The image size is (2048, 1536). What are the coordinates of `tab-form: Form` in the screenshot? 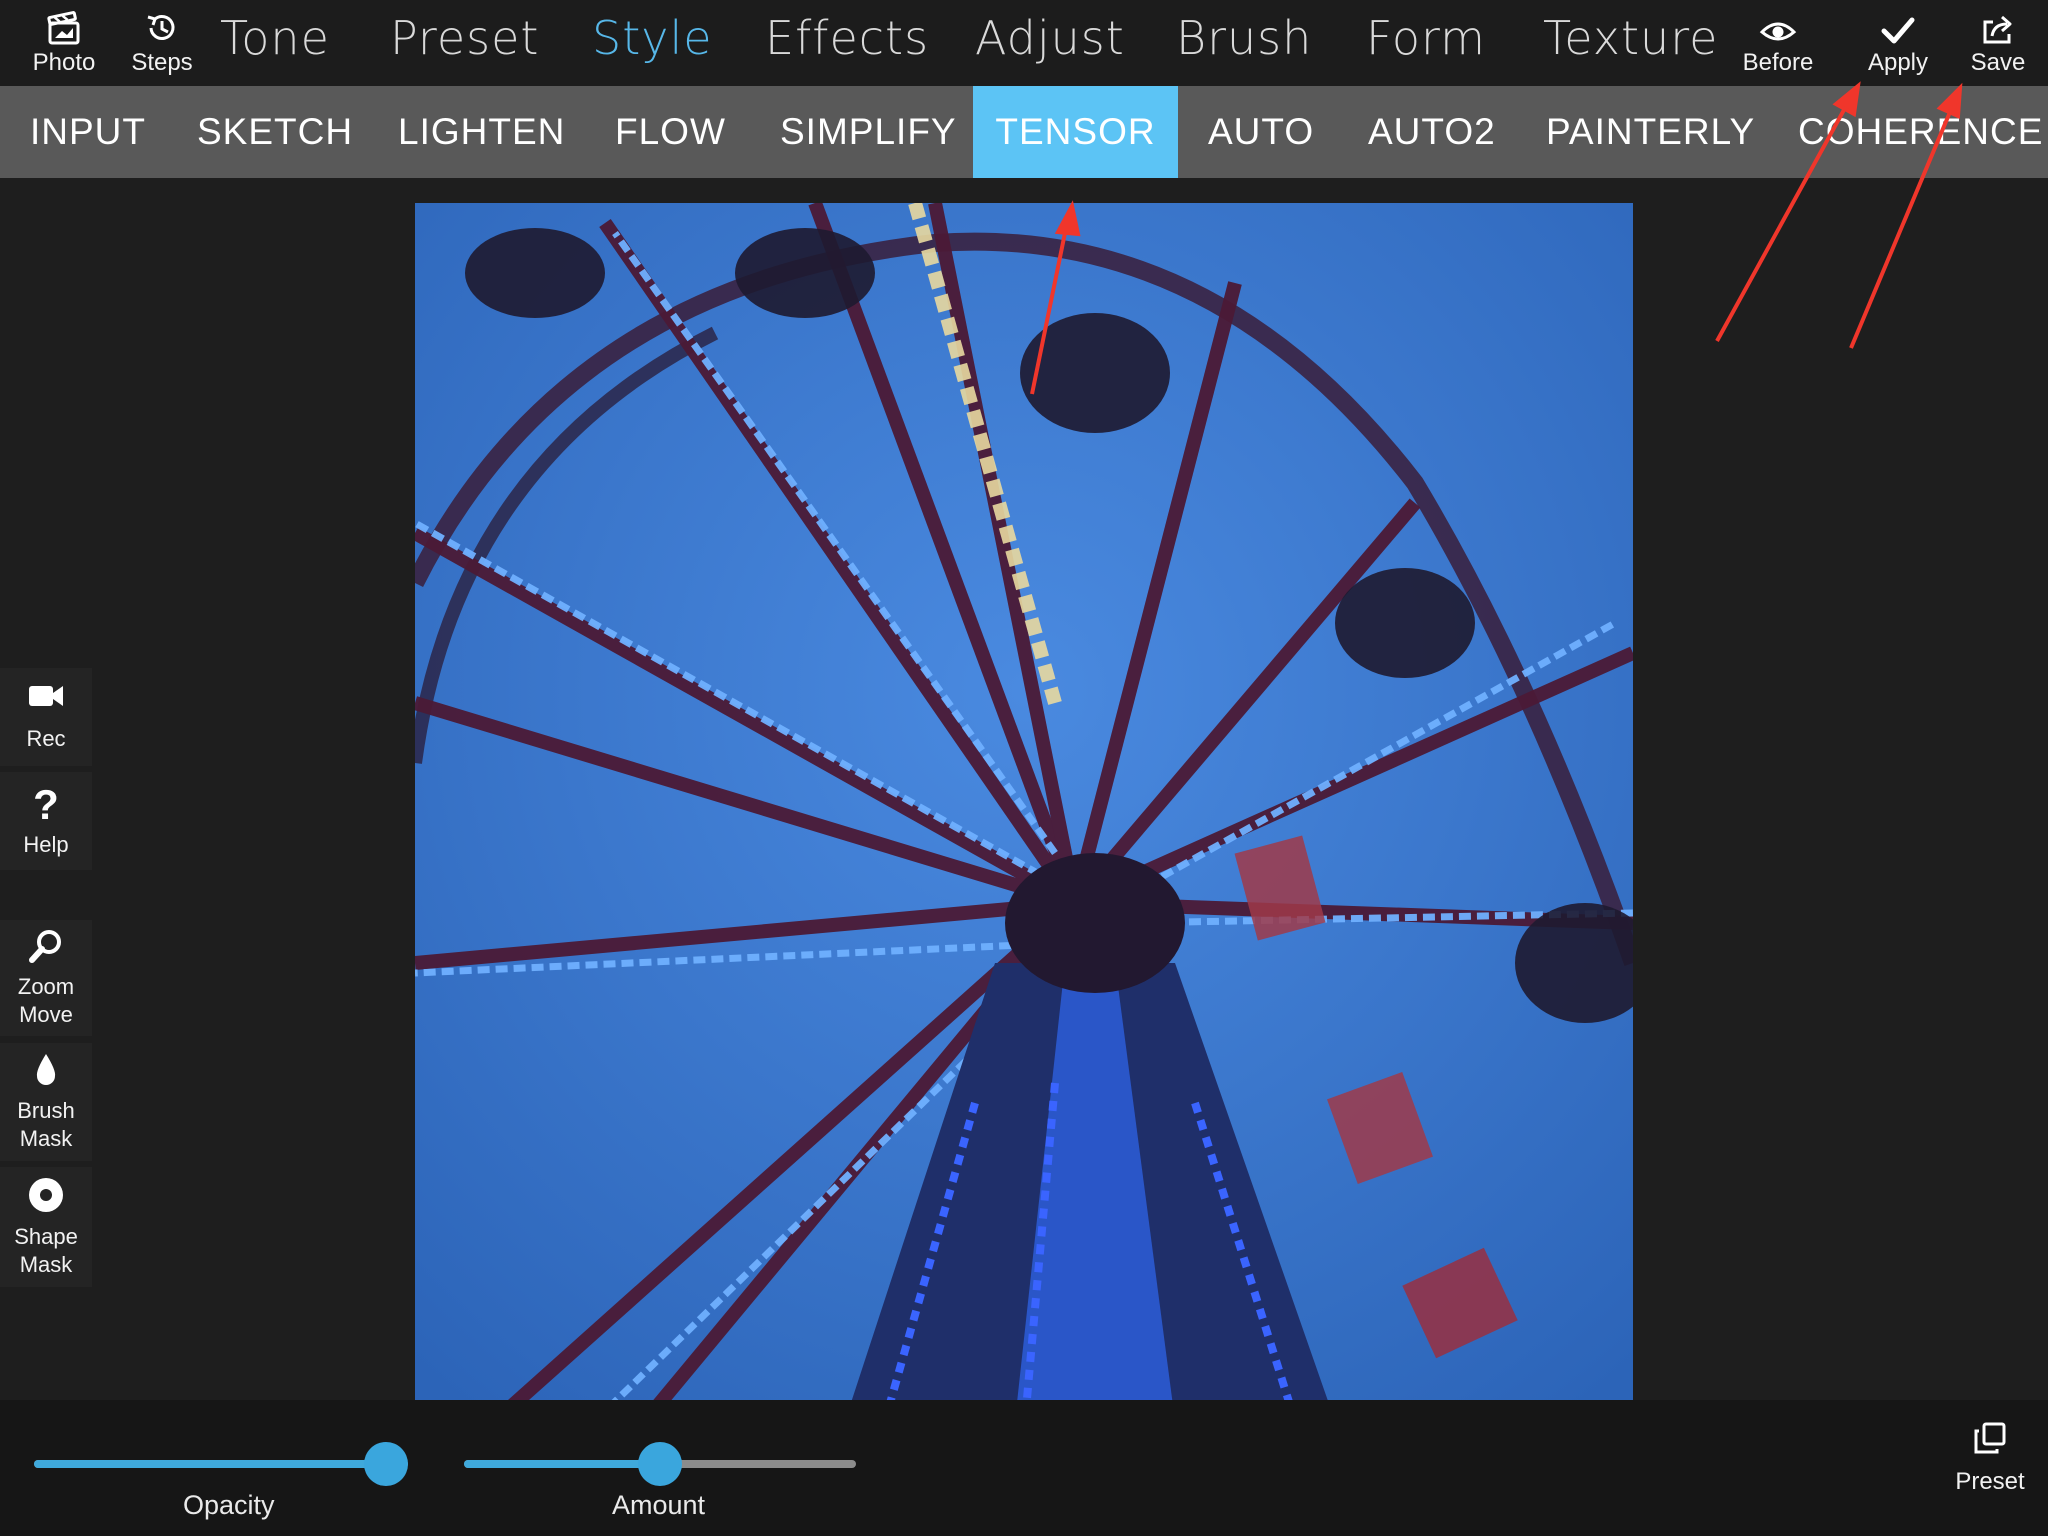 It's located at (1426, 38).